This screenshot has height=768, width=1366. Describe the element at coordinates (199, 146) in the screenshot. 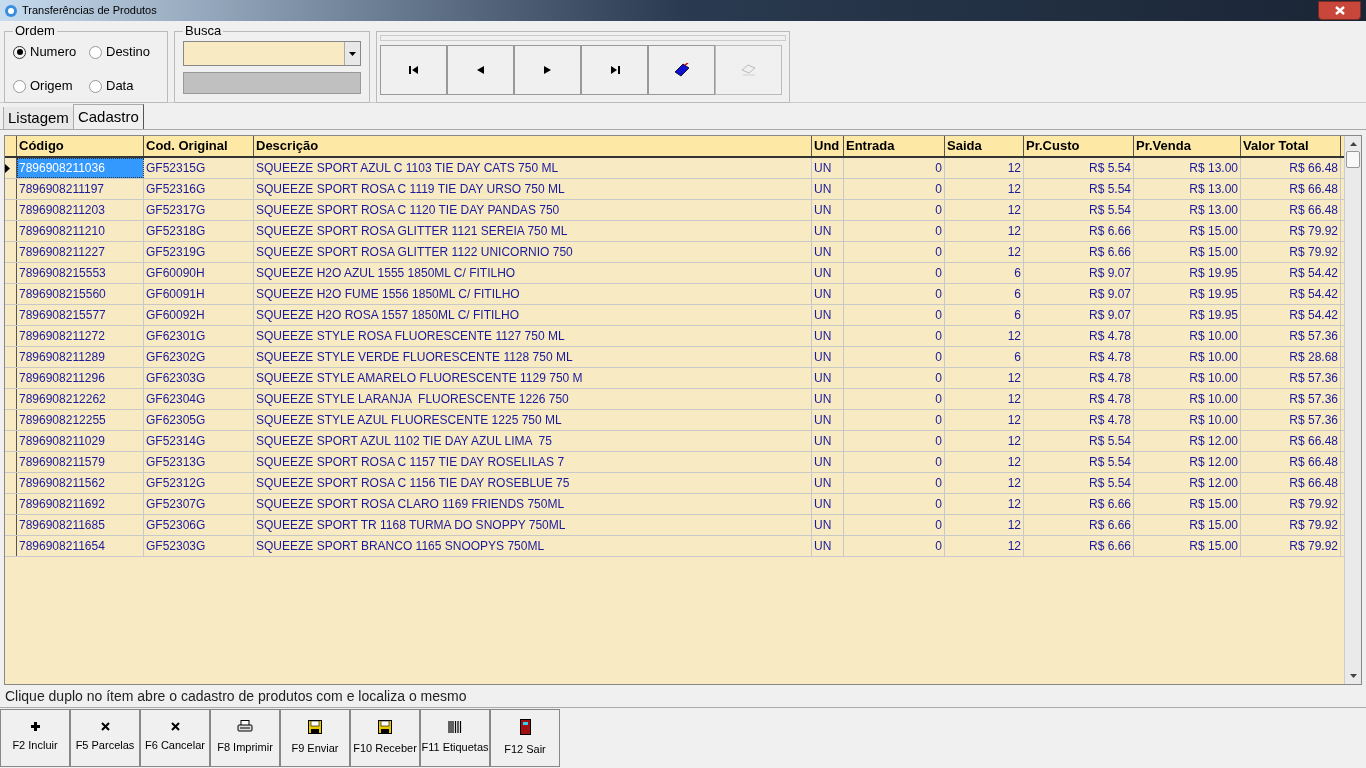

I see `column-header: Cod. Original` at that location.